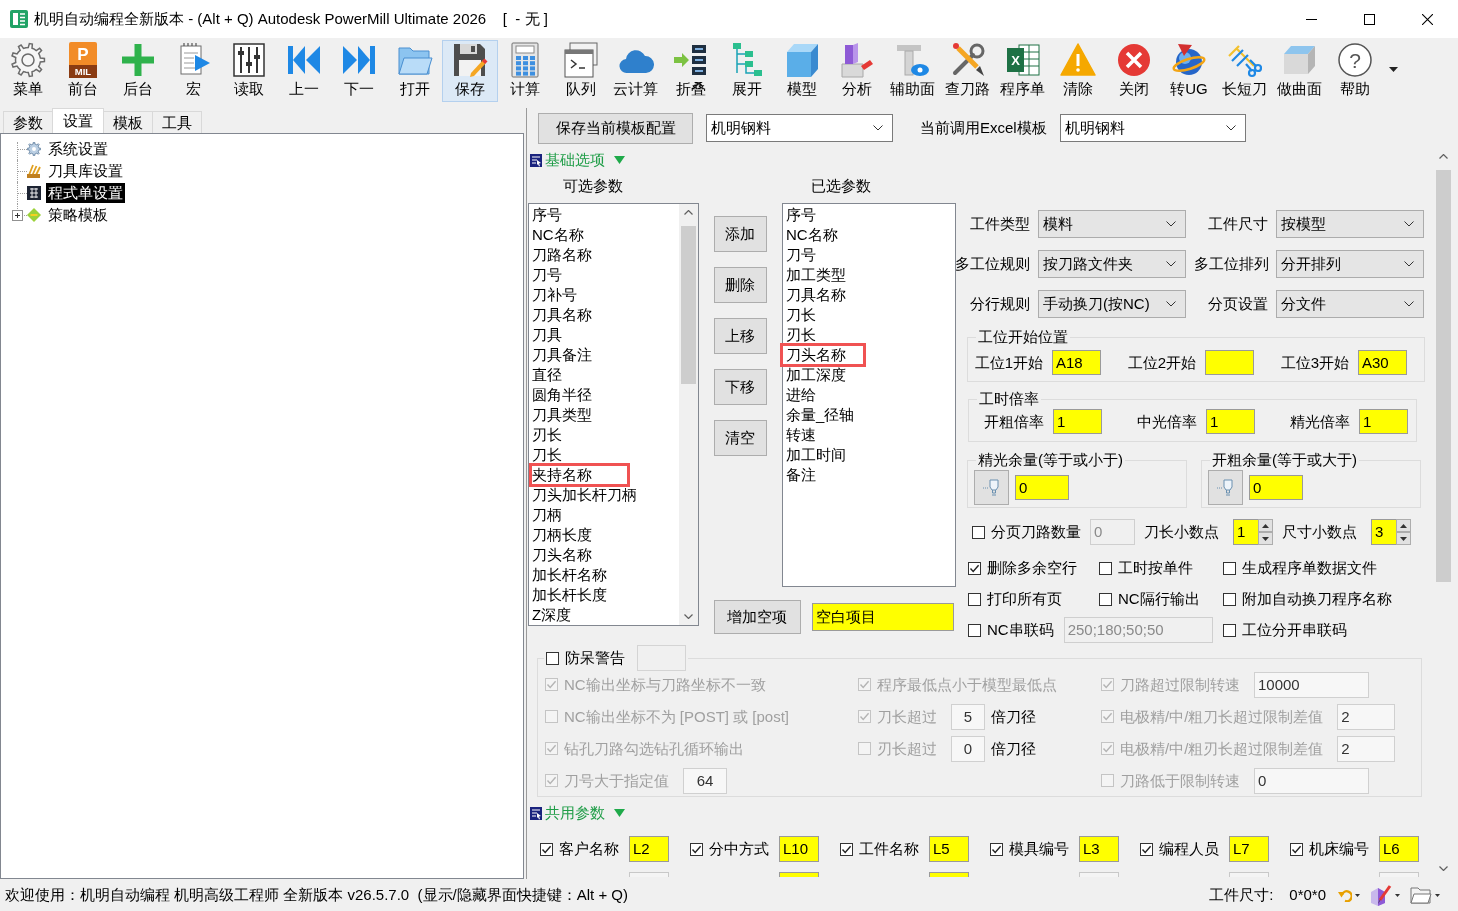 Image resolution: width=1458 pixels, height=911 pixels. What do you see at coordinates (1350, 224) in the screenshot?
I see `dropdown: 按模型` at bounding box center [1350, 224].